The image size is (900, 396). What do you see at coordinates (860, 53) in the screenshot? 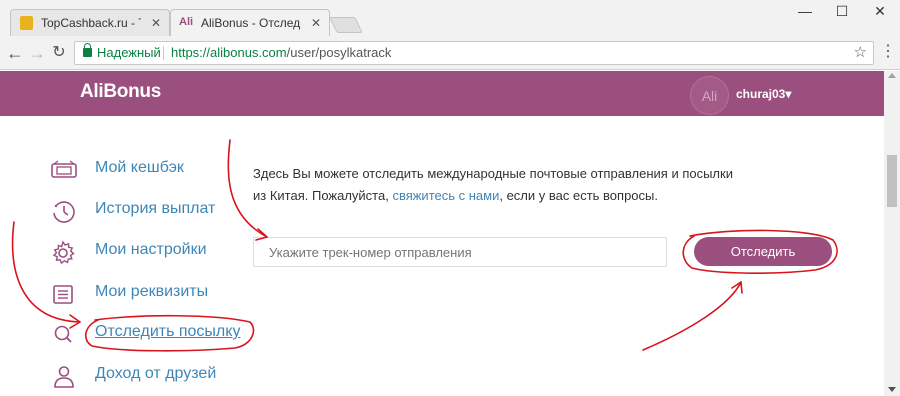
I see `bookmark-star-icon: ☆` at bounding box center [860, 53].